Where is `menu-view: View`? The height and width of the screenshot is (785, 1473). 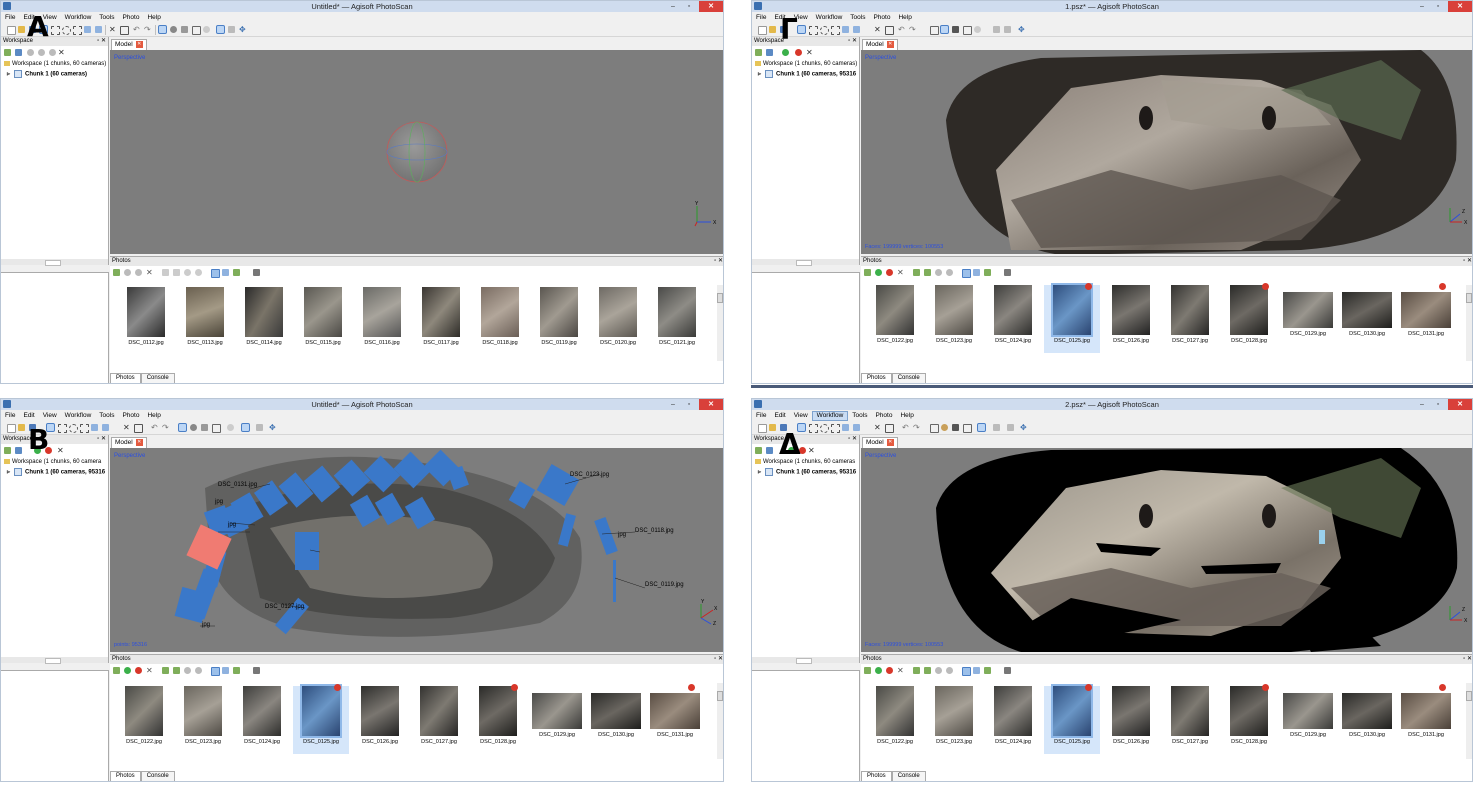 menu-view: View is located at coordinates (50, 416).